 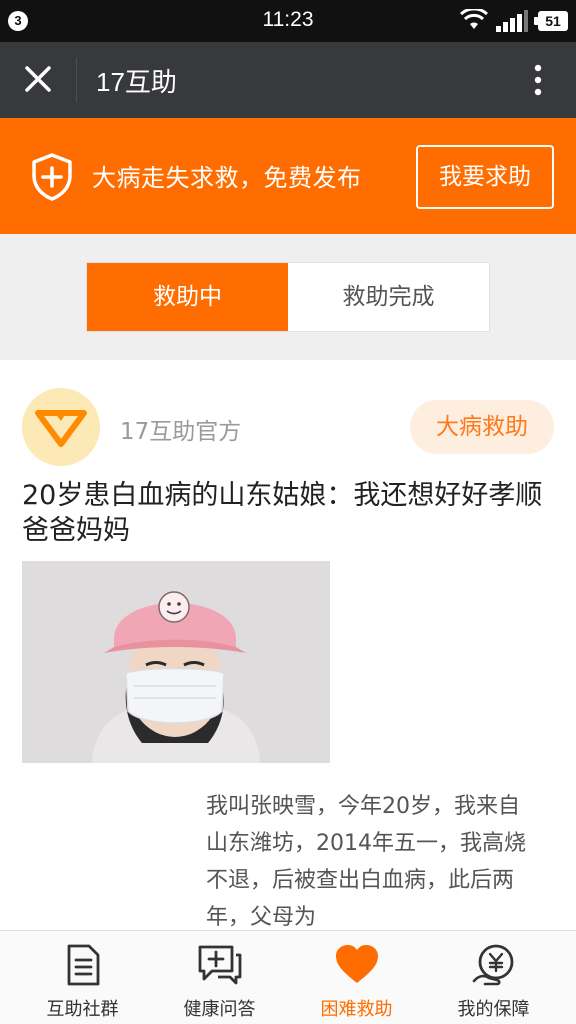 I want to click on tab-in-progress: 救助中, so click(x=187, y=297).